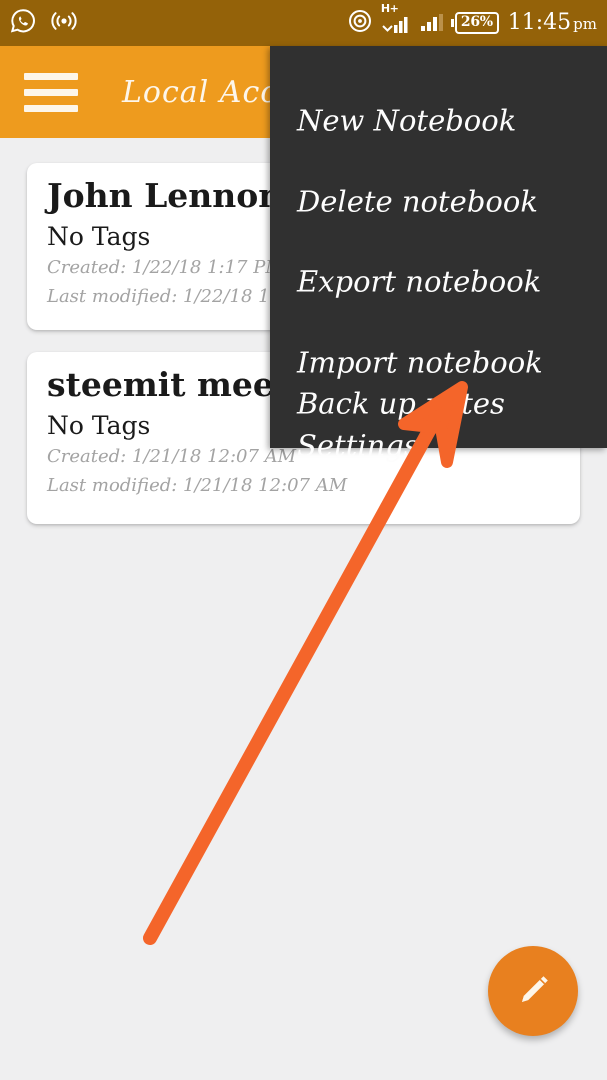 Image resolution: width=607 pixels, height=1080 pixels. Describe the element at coordinates (23, 23) in the screenshot. I see `whatsapp-icon` at that location.